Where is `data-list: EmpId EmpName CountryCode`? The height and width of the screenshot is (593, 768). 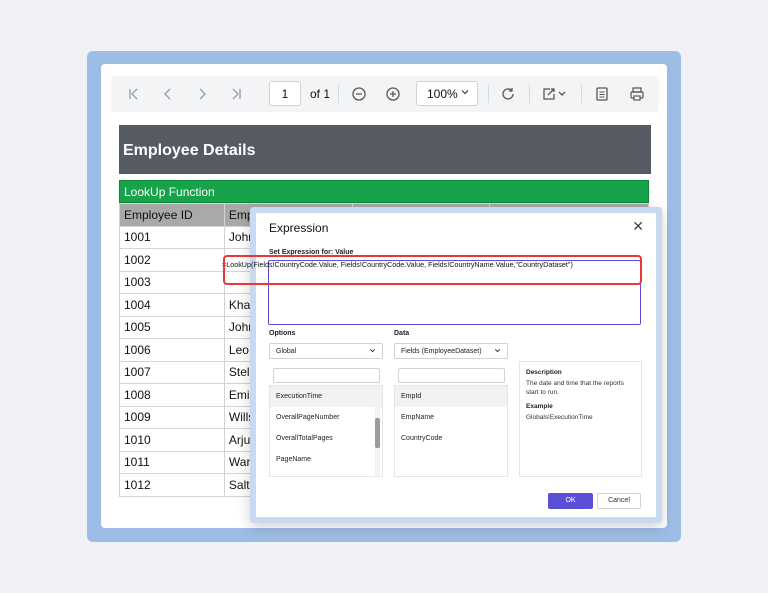 data-list: EmpId EmpName CountryCode is located at coordinates (451, 431).